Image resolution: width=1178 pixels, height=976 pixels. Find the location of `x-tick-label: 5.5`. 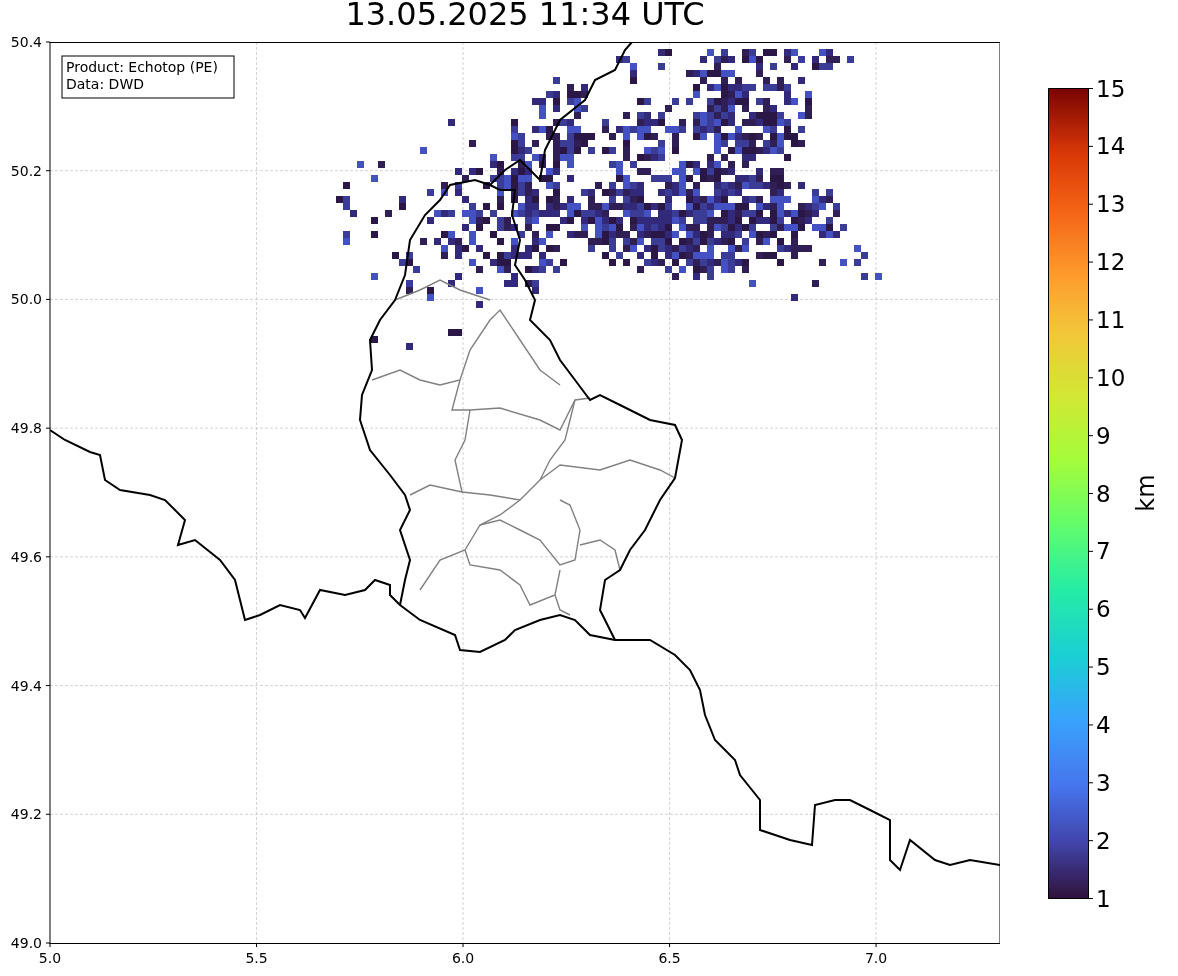

x-tick-label: 5.5 is located at coordinates (256, 958).